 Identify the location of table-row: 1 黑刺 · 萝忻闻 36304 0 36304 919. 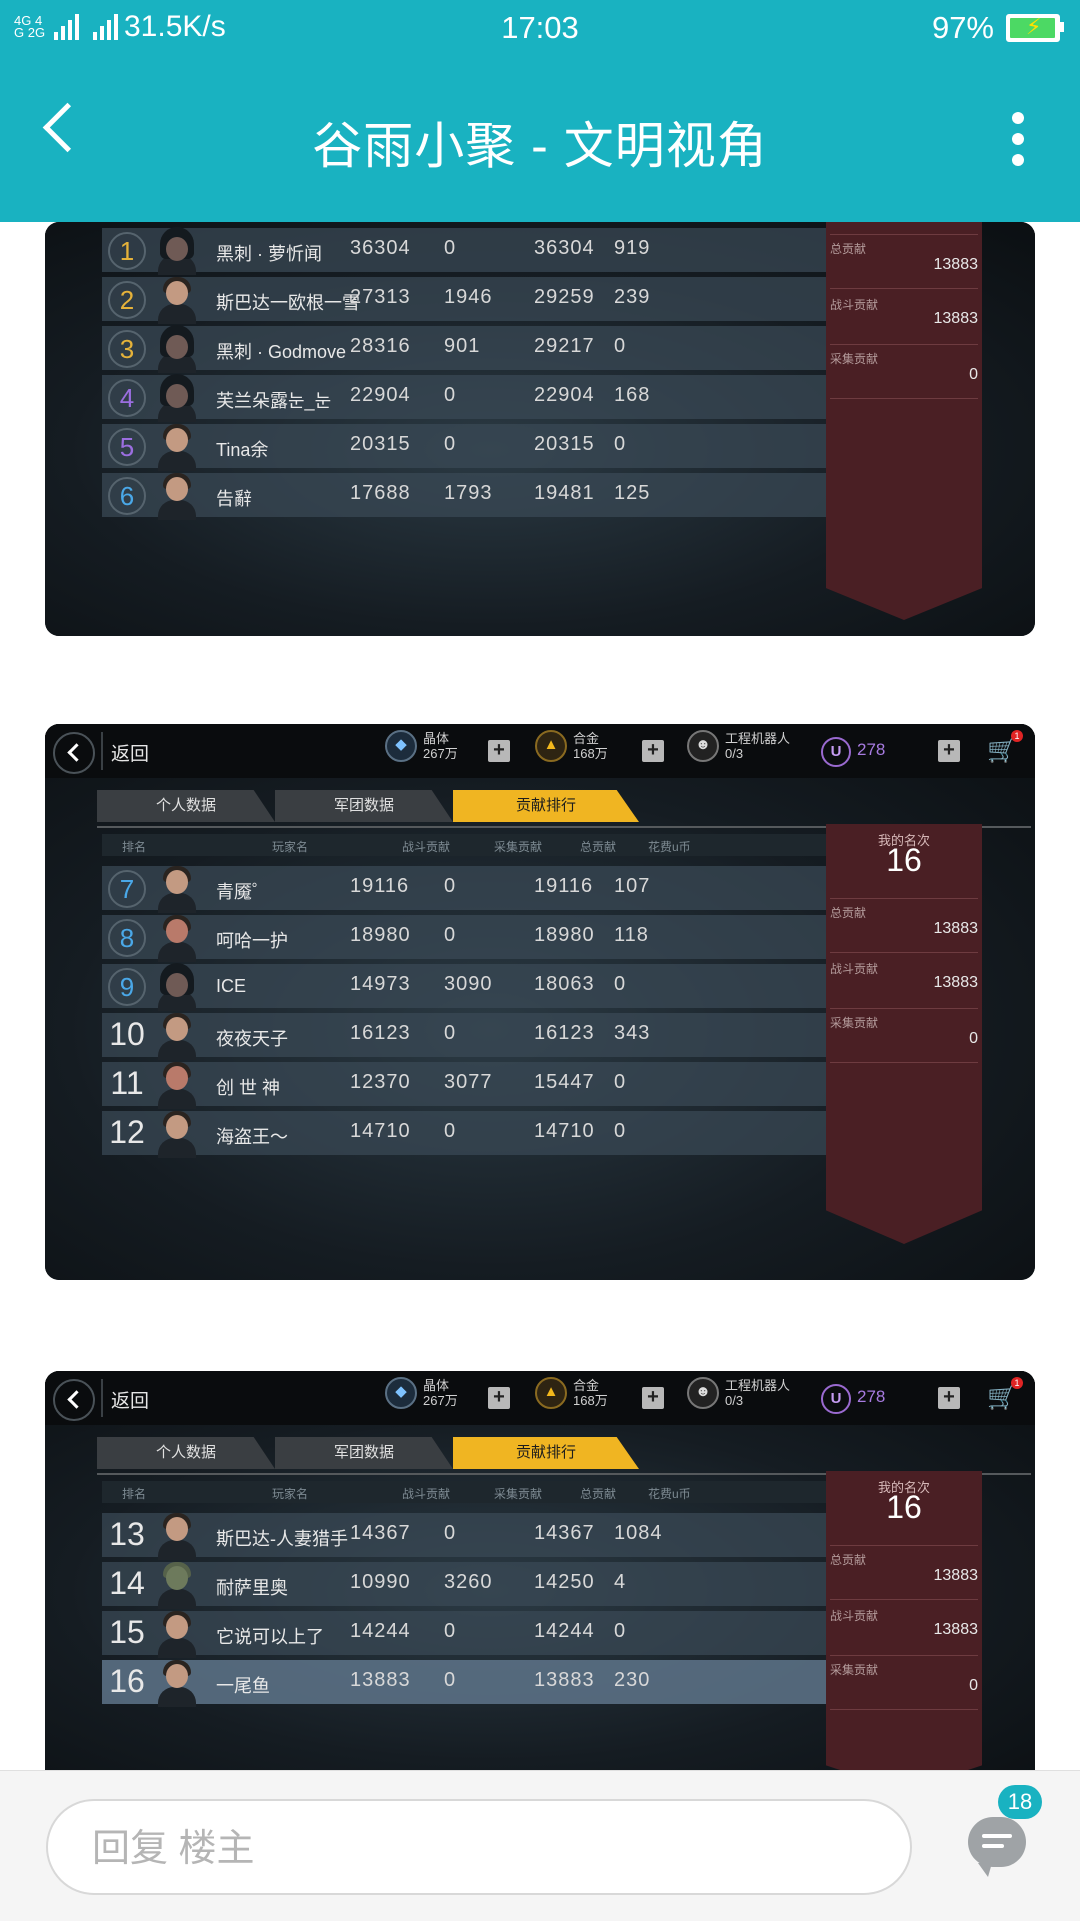
(468, 251).